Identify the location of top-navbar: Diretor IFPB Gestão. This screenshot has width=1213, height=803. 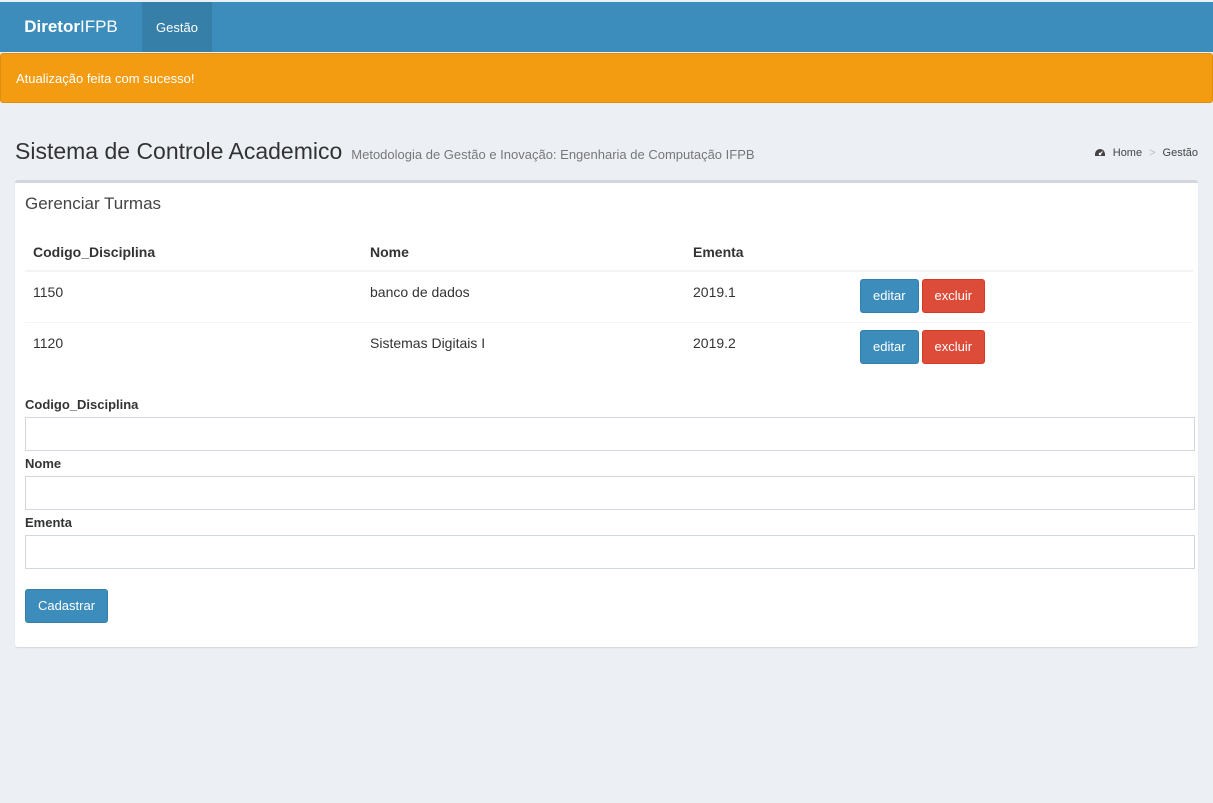
(606, 27).